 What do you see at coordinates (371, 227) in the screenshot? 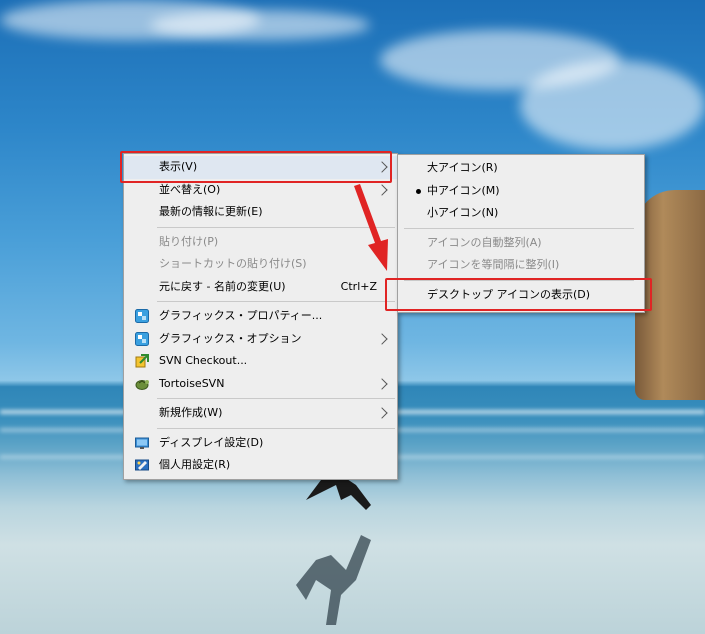
I see `annotation-arrow` at bounding box center [371, 227].